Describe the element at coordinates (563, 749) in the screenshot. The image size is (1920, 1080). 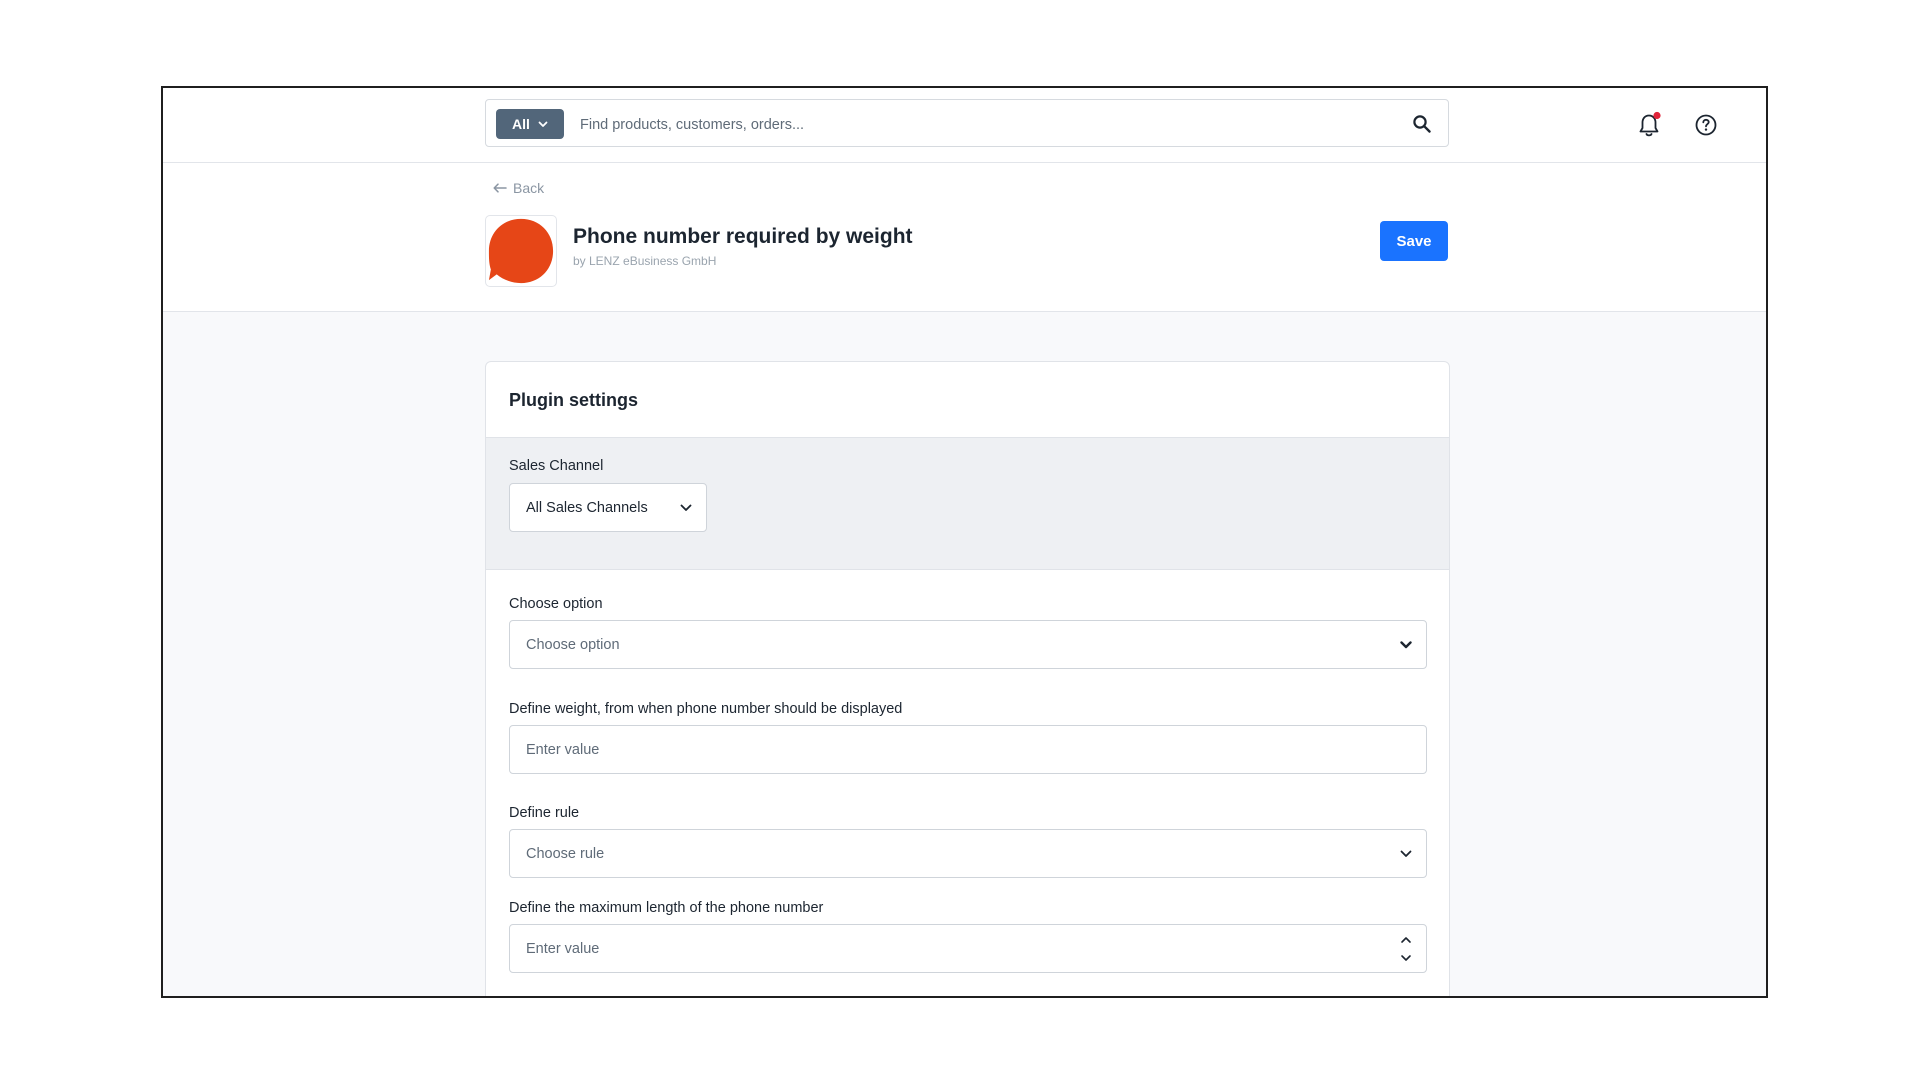
I see `weight-threshold-placeholder: Enter value` at that location.